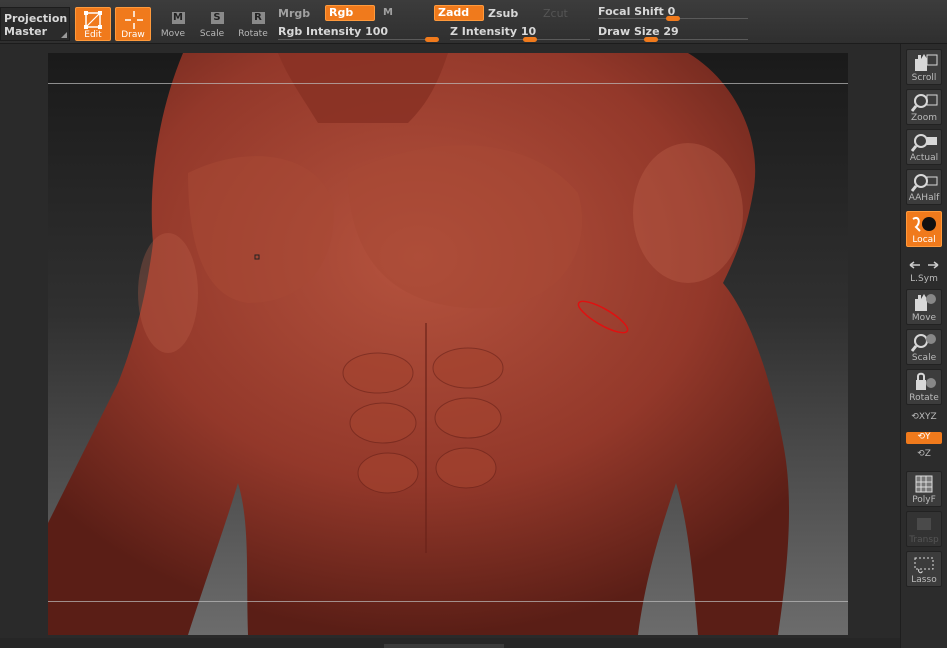 This screenshot has width=947, height=648. Describe the element at coordinates (93, 20) in the screenshot. I see `edit-icon` at that location.